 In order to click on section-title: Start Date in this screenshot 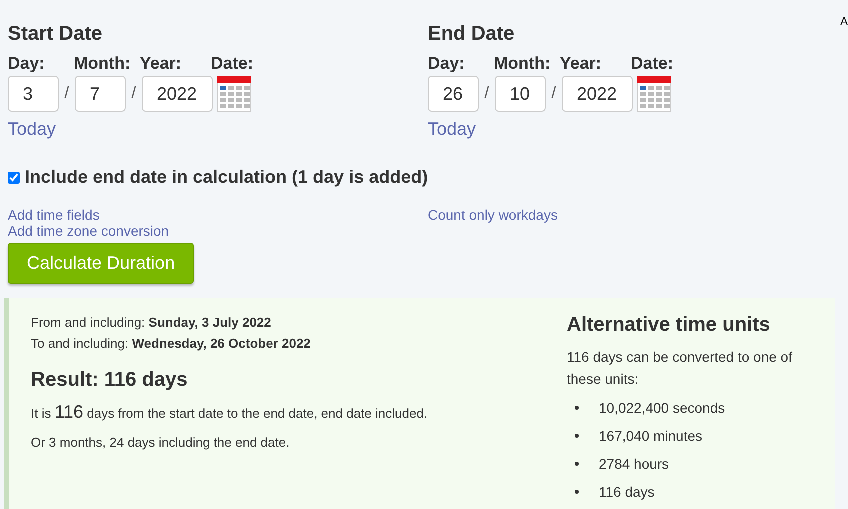, I will do `click(56, 34)`.